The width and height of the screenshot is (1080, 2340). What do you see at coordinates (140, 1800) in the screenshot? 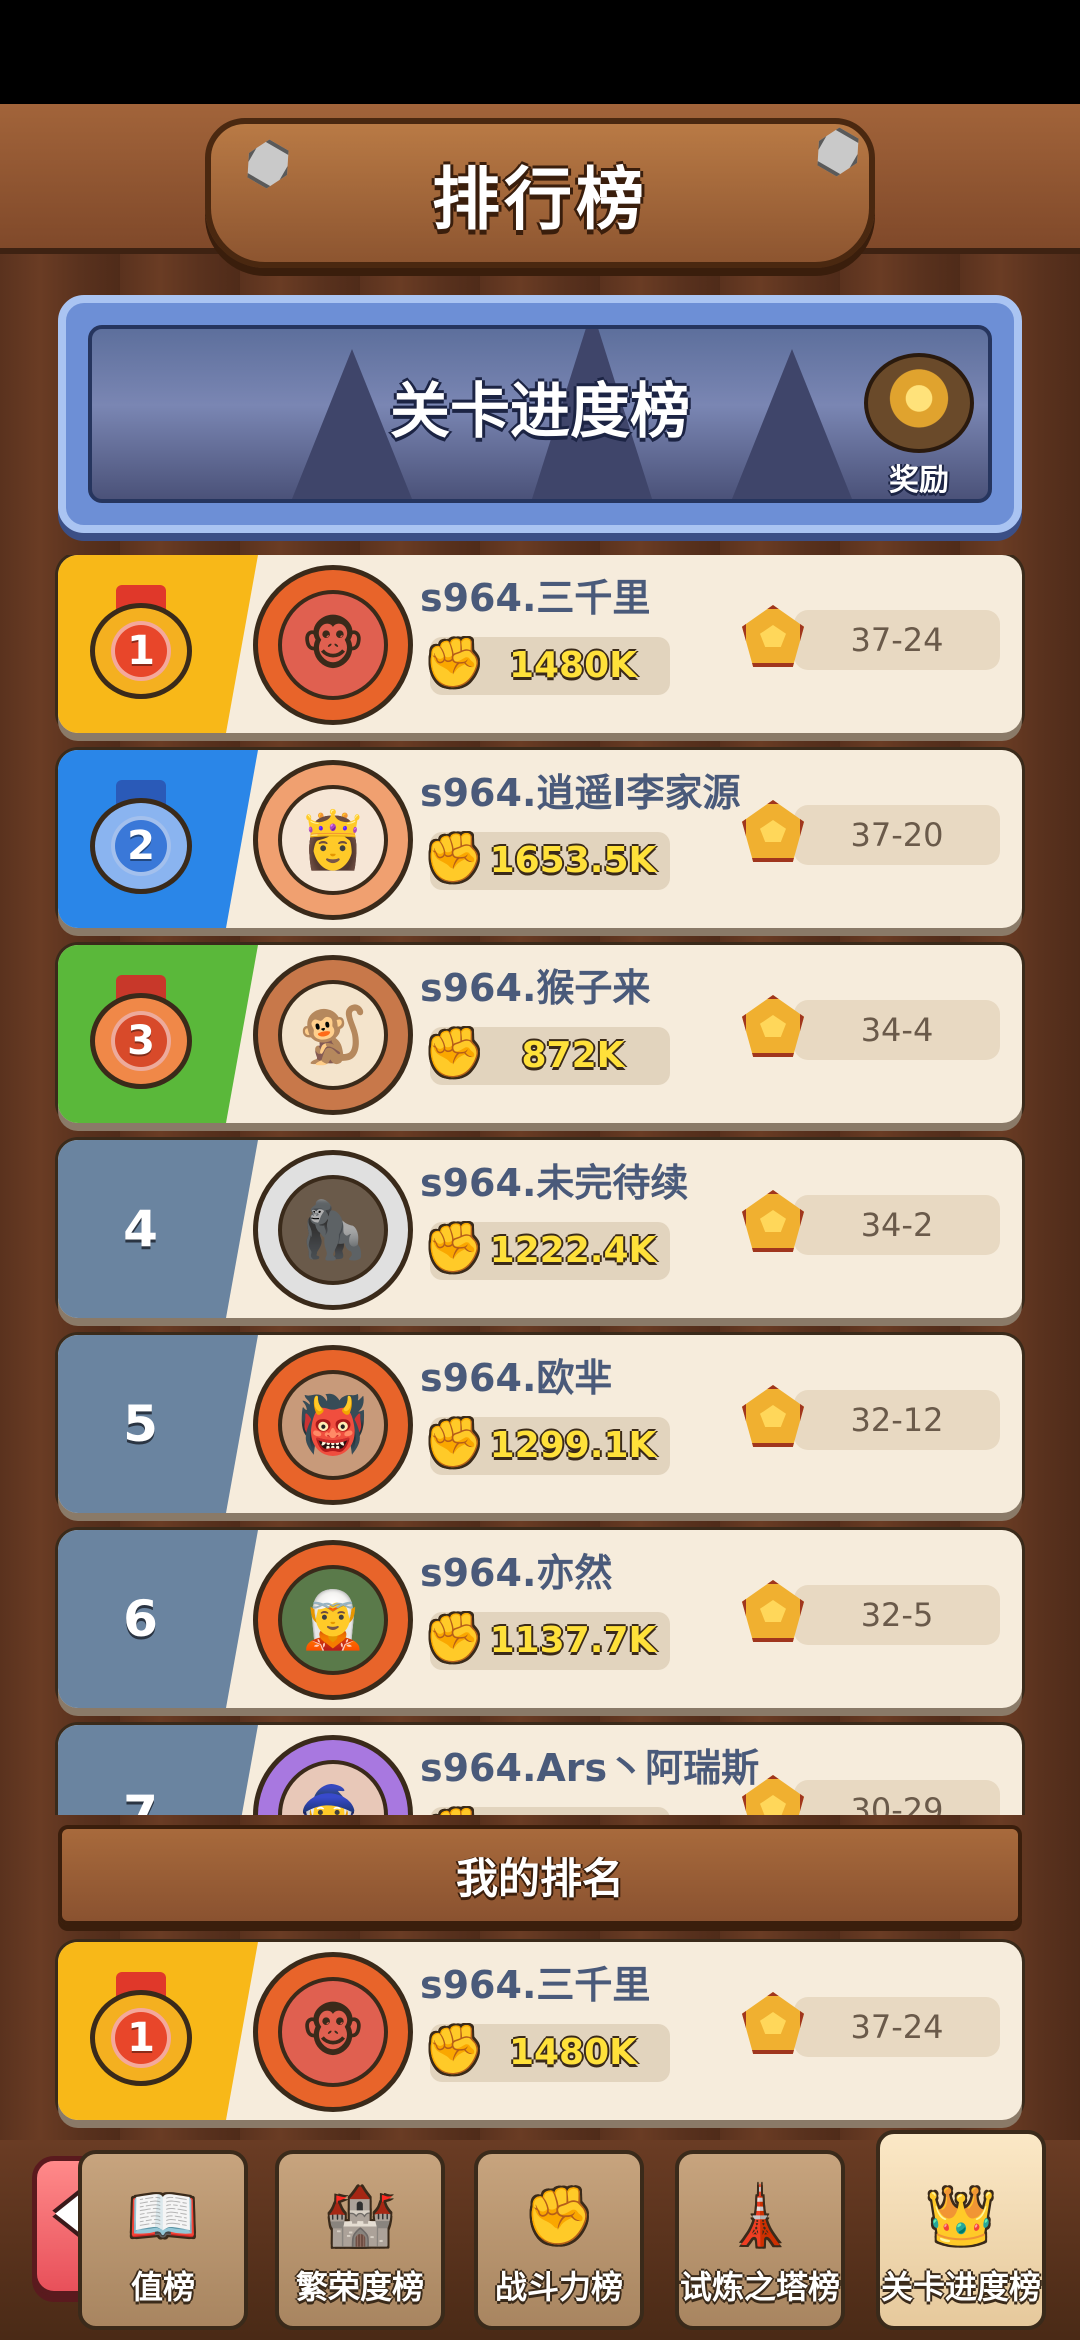
I see `rank-number: 7` at bounding box center [140, 1800].